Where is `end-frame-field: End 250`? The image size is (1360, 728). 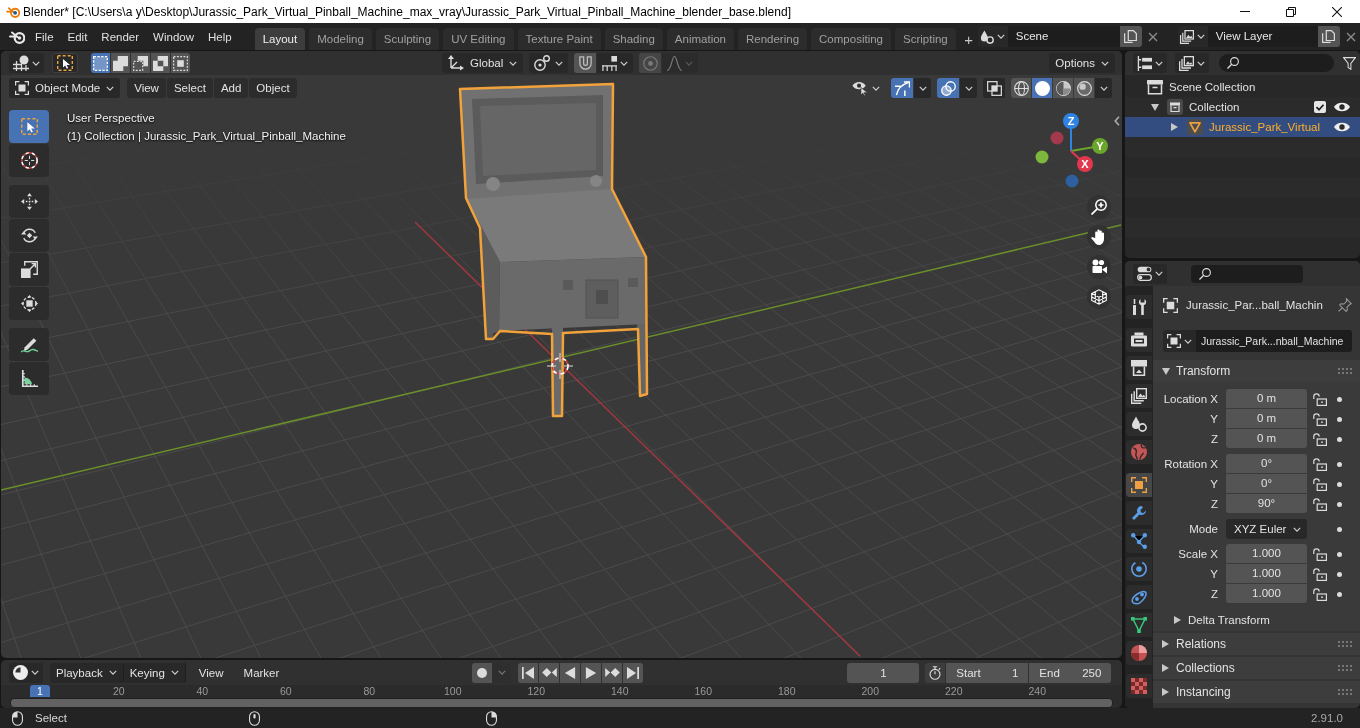 end-frame-field: End 250 is located at coordinates (1070, 672).